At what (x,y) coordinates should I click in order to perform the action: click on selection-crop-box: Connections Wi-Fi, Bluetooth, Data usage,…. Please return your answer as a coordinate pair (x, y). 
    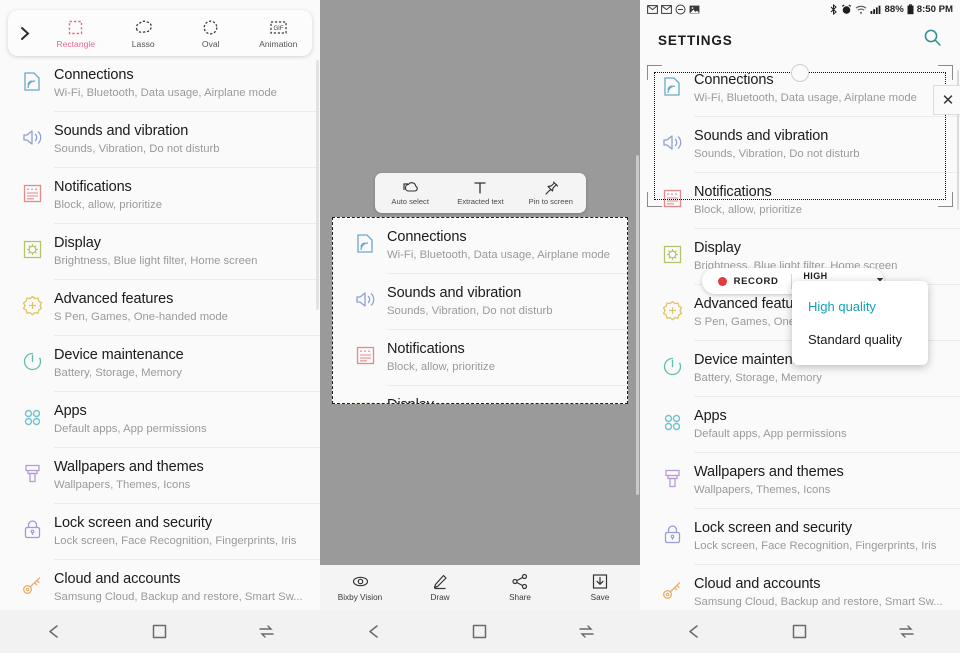
    Looking at the image, I should click on (480, 310).